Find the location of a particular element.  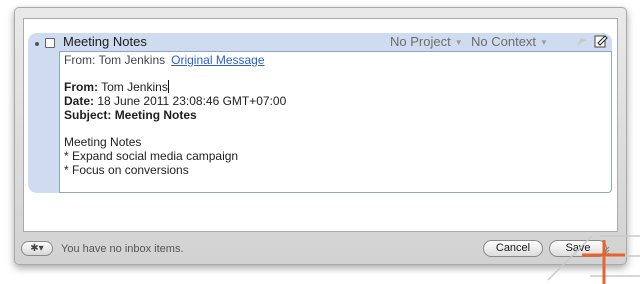

subject-value: Meeting Notes is located at coordinates (155, 115).